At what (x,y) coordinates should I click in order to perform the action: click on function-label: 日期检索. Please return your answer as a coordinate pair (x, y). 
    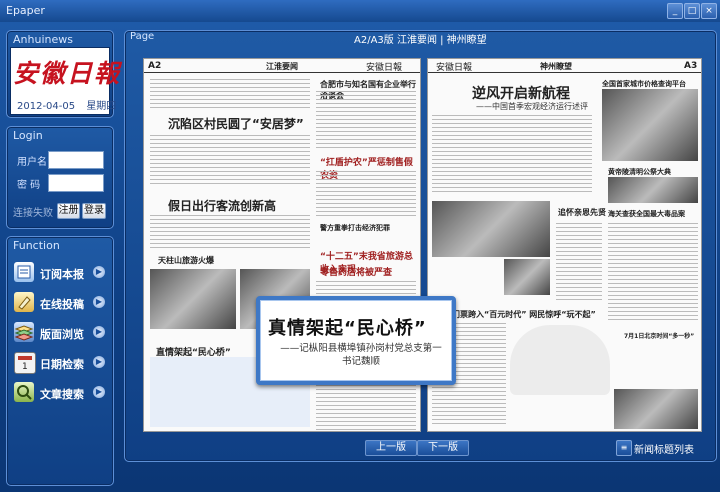
    Looking at the image, I should click on (62, 364).